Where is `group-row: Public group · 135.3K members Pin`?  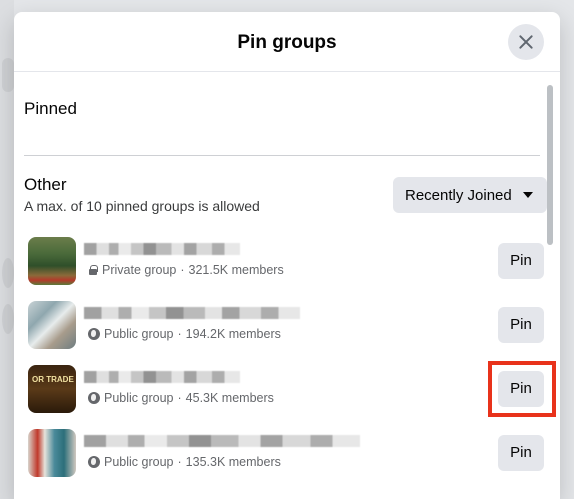 group-row: Public group · 135.3K members Pin is located at coordinates (287, 461).